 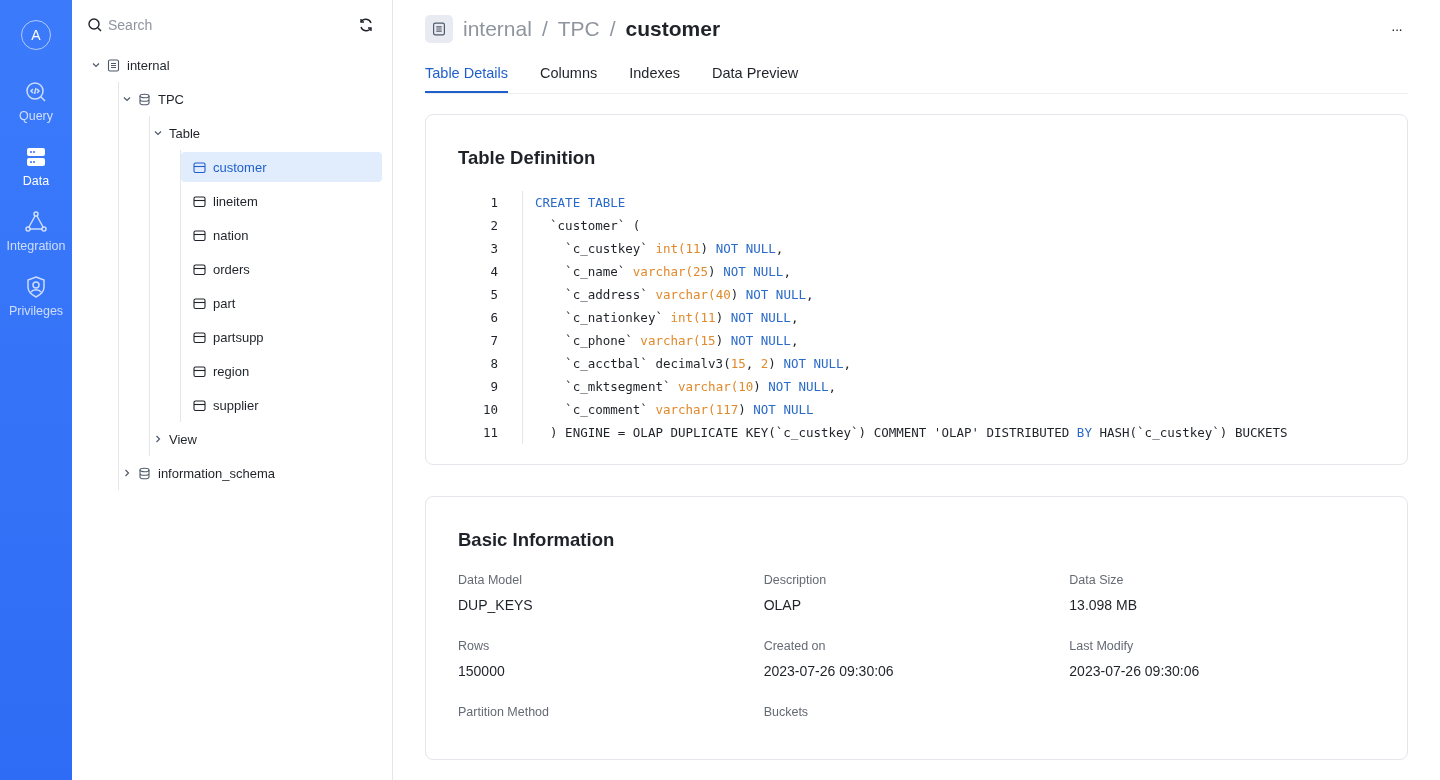 I want to click on tree-item: View, so click(x=266, y=439).